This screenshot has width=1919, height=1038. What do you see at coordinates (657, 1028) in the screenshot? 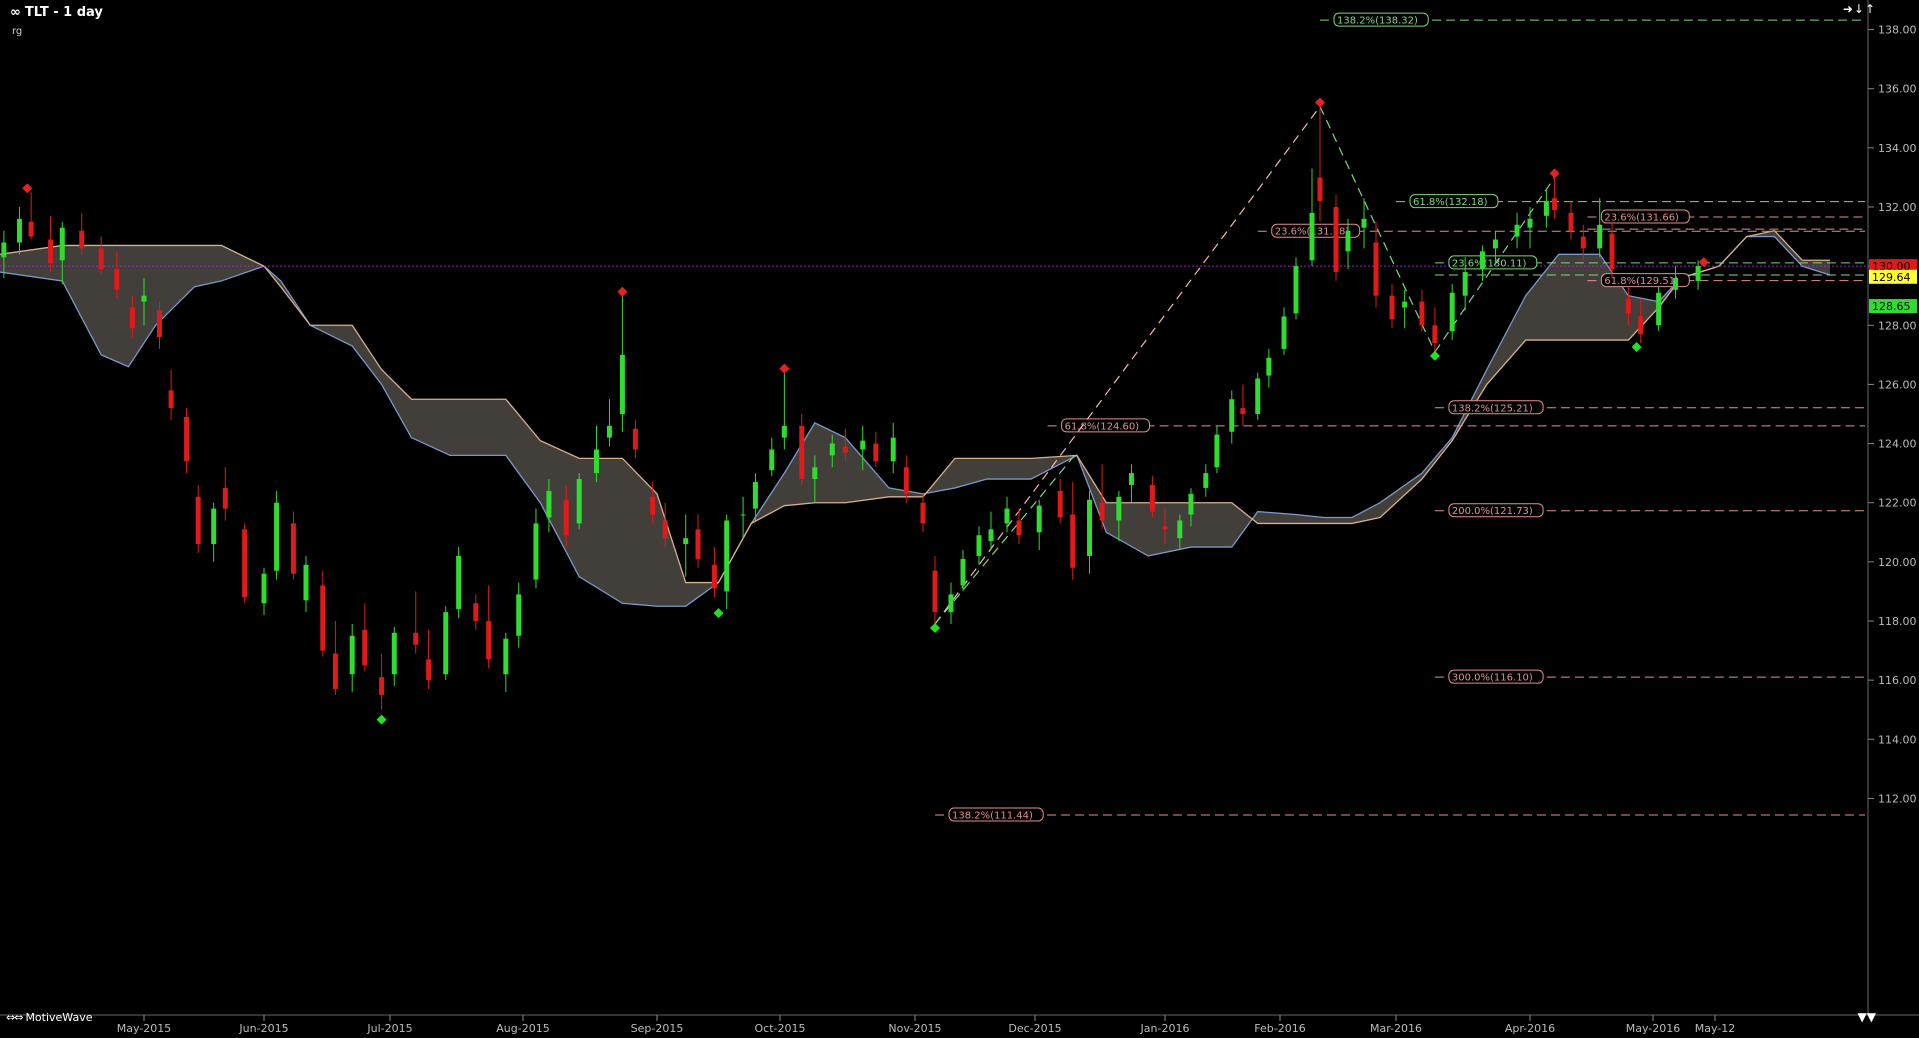
I see `x-tick-label: Sep-2015` at bounding box center [657, 1028].